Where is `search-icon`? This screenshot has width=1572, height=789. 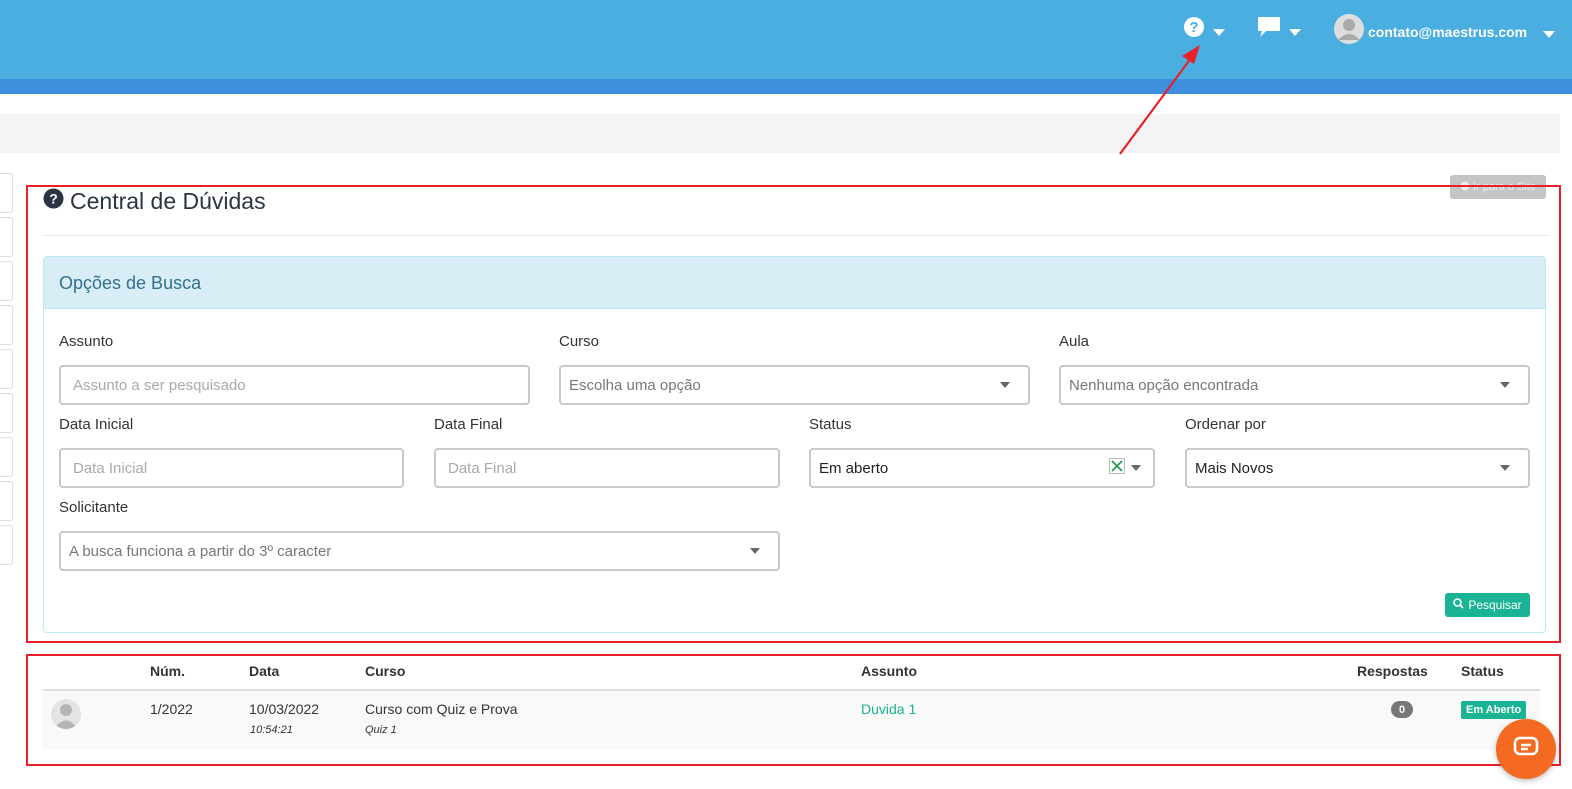 search-icon is located at coordinates (1458, 605).